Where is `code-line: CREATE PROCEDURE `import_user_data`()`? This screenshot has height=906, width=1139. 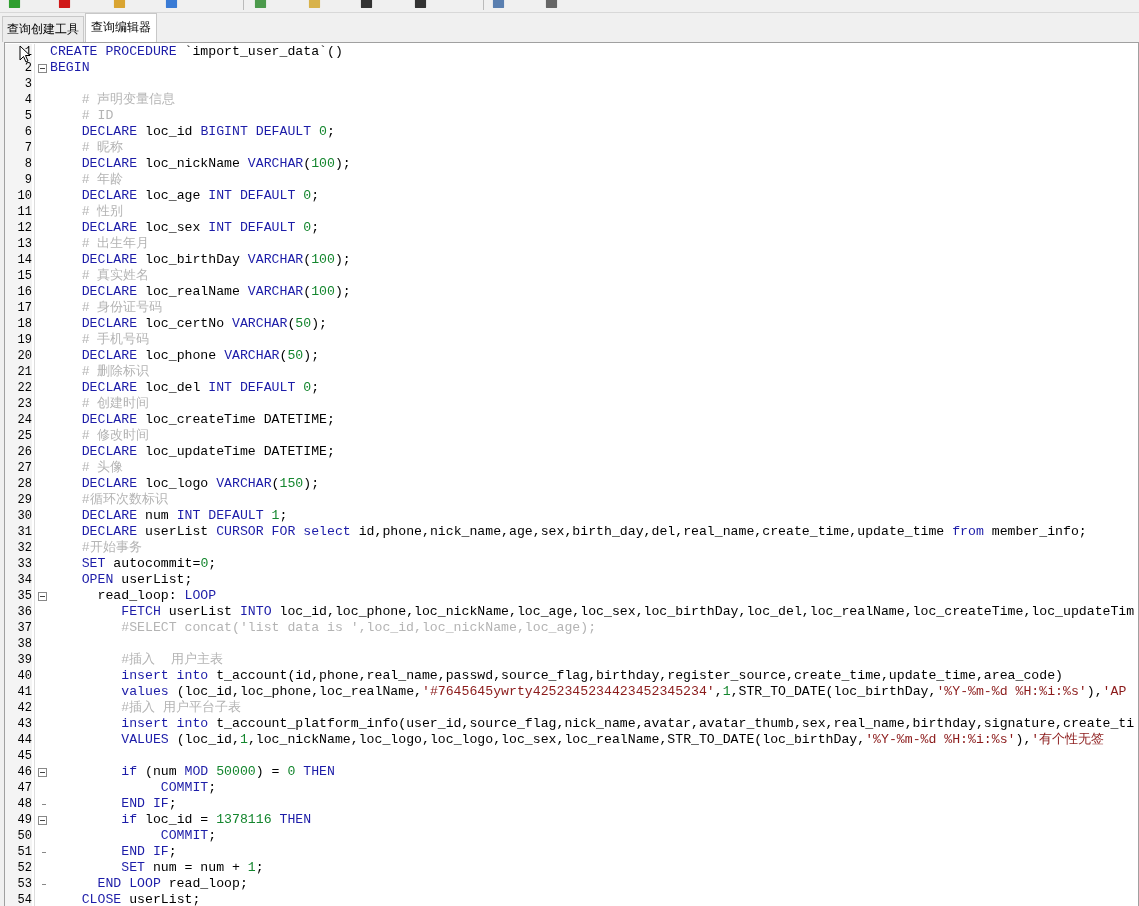 code-line: CREATE PROCEDURE `import_user_data`() is located at coordinates (196, 52).